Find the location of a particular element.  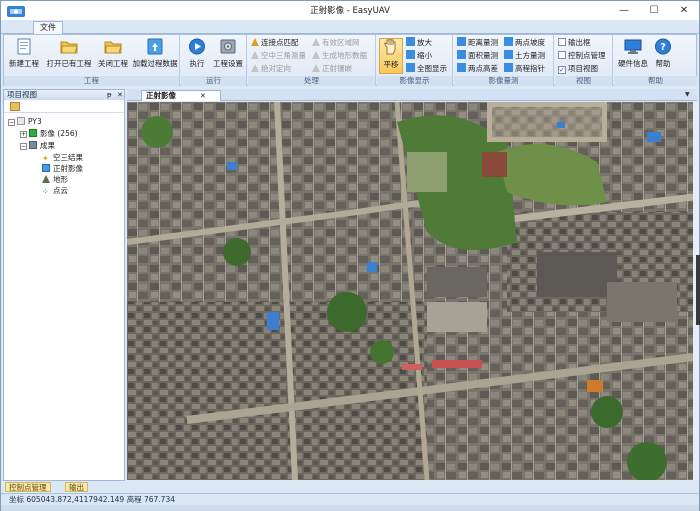

project-view-label: 项目视图 is located at coordinates (583, 68).